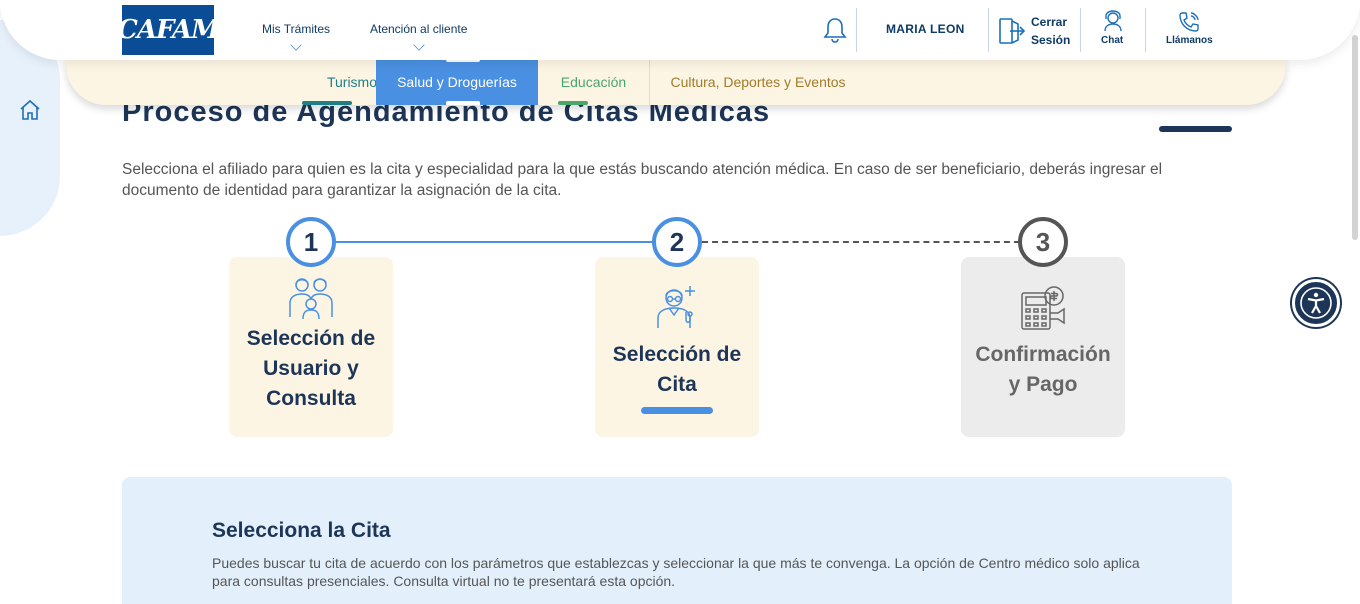 The width and height of the screenshot is (1360, 604). I want to click on step-1-number: 1, so click(311, 242).